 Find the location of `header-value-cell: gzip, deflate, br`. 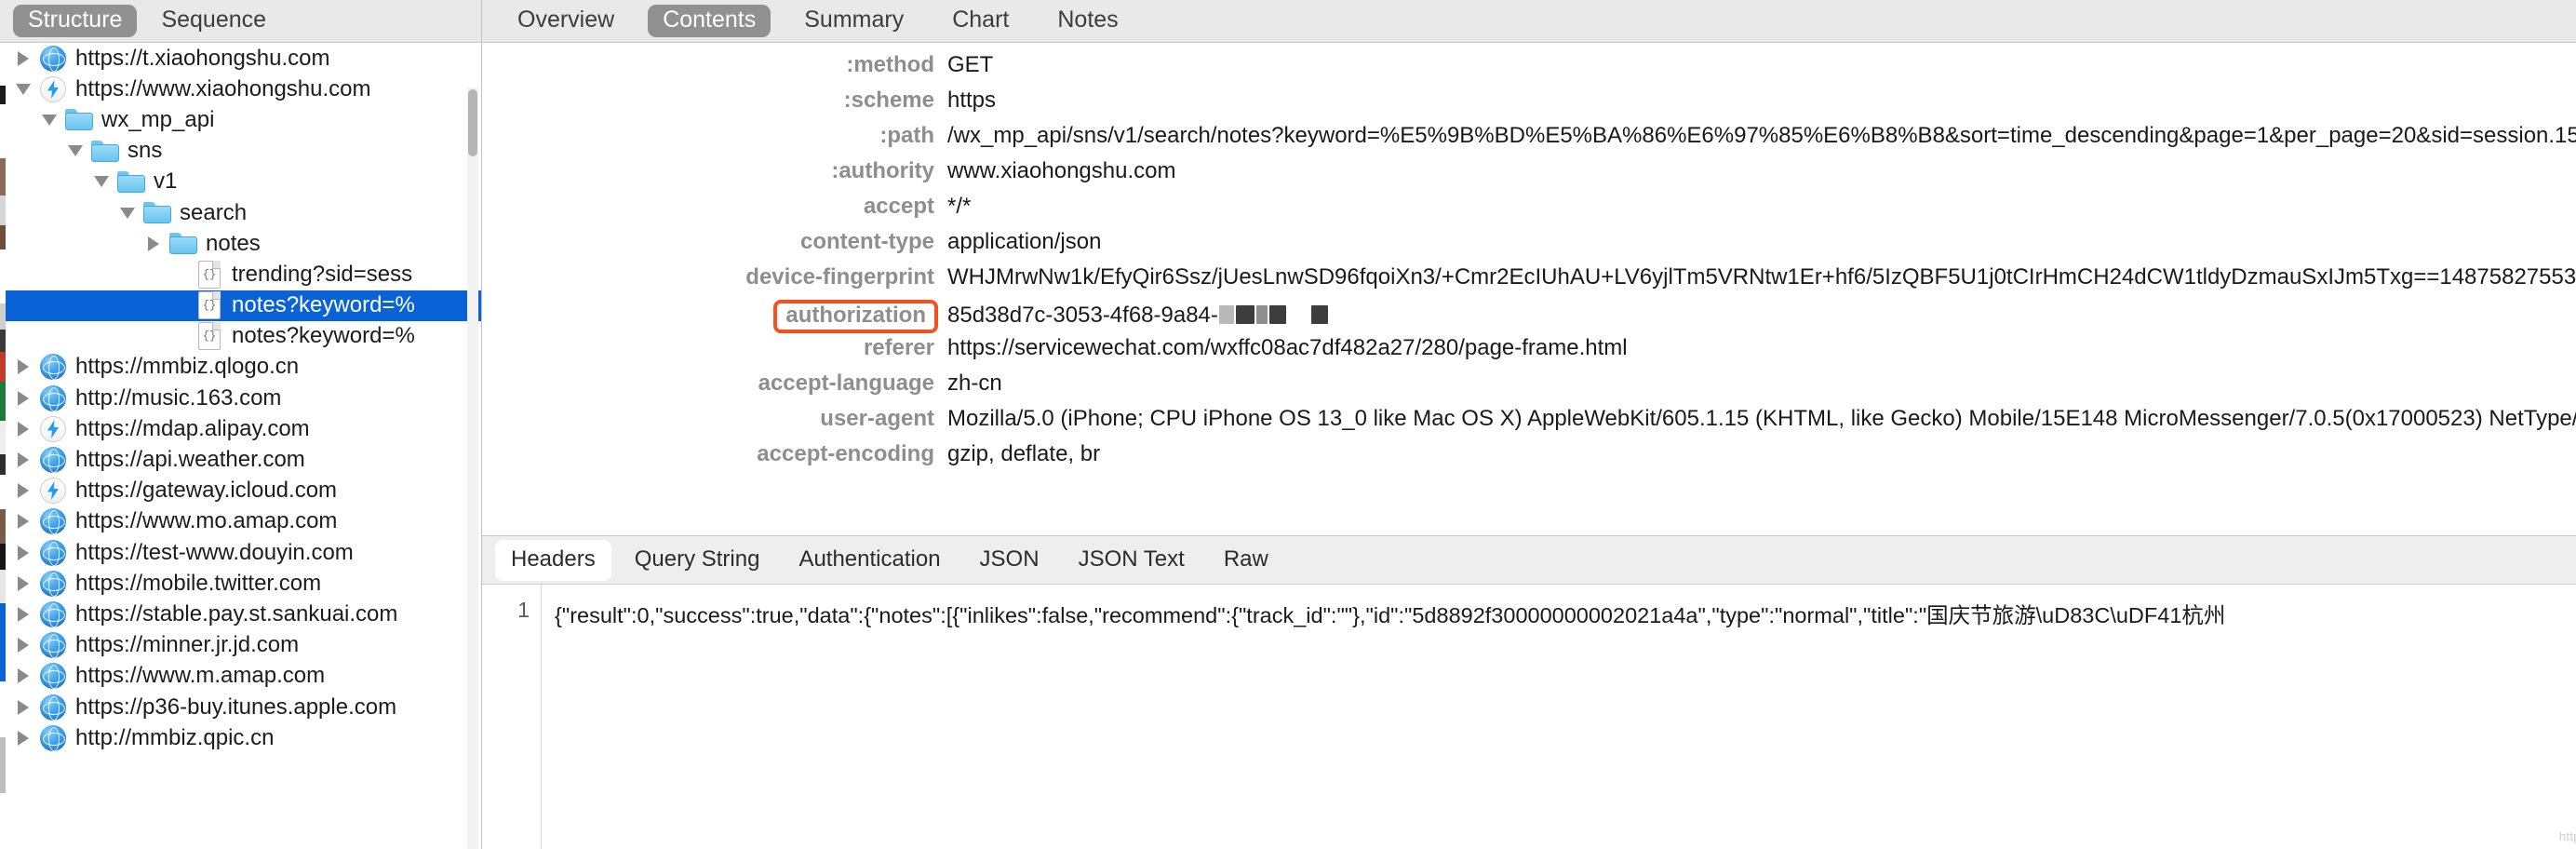

header-value-cell: gzip, deflate, br is located at coordinates (1761, 454).